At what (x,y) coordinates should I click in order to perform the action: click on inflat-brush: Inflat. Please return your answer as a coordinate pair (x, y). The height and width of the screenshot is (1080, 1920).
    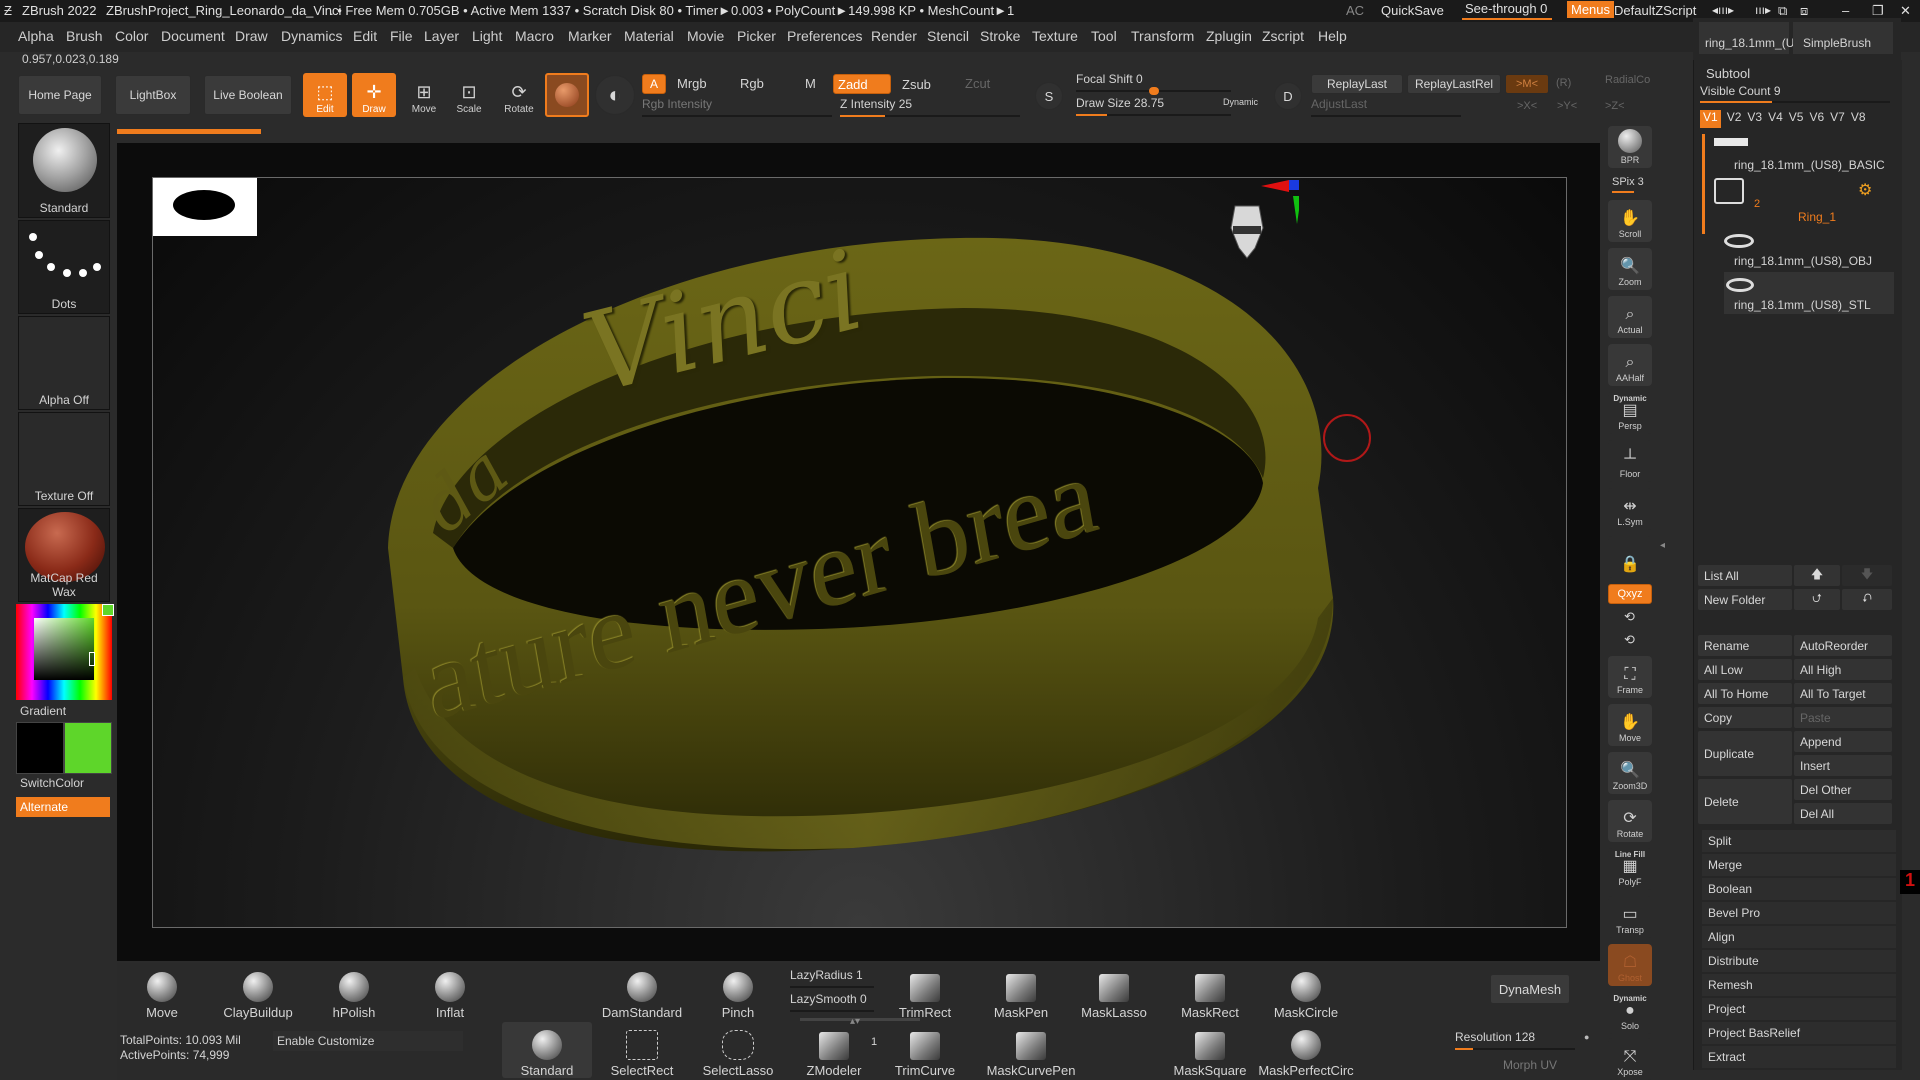
    Looking at the image, I should click on (450, 992).